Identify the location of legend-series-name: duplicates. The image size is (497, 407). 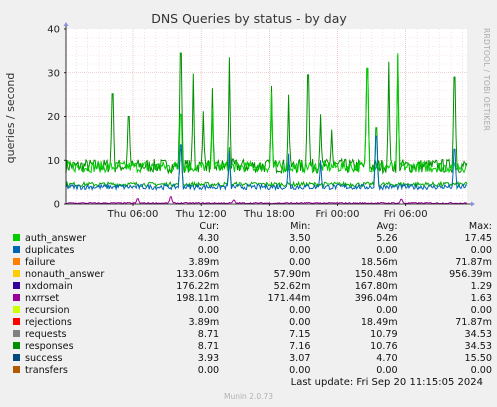
(50, 250).